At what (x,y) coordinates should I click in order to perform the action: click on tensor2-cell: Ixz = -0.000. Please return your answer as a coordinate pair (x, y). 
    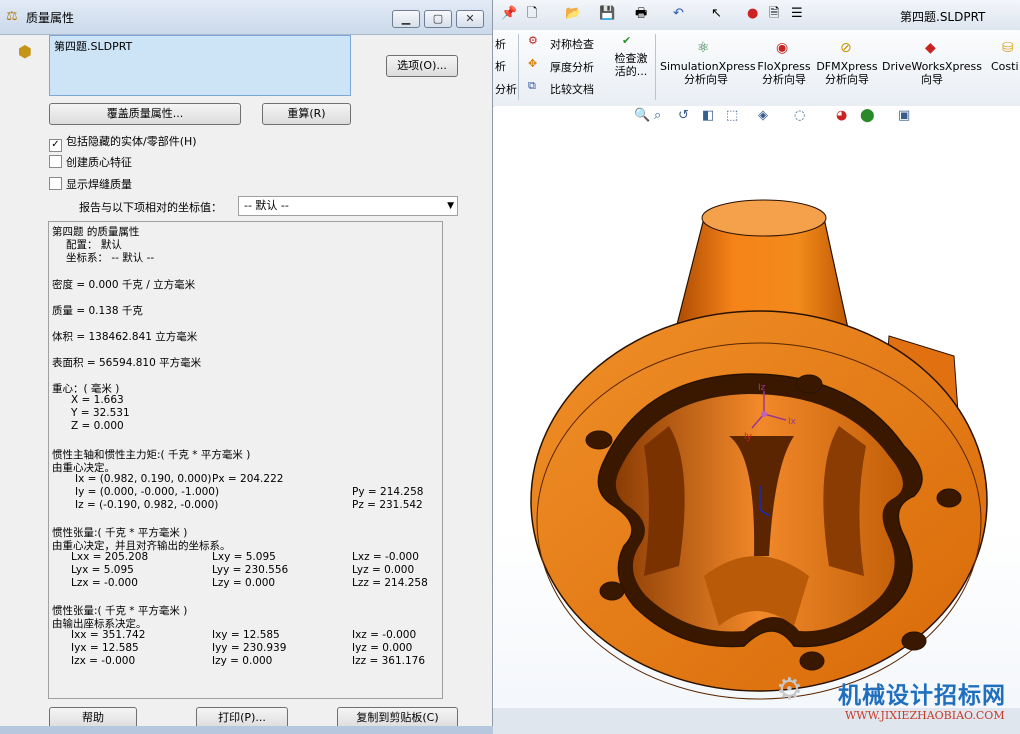
    Looking at the image, I should click on (384, 635).